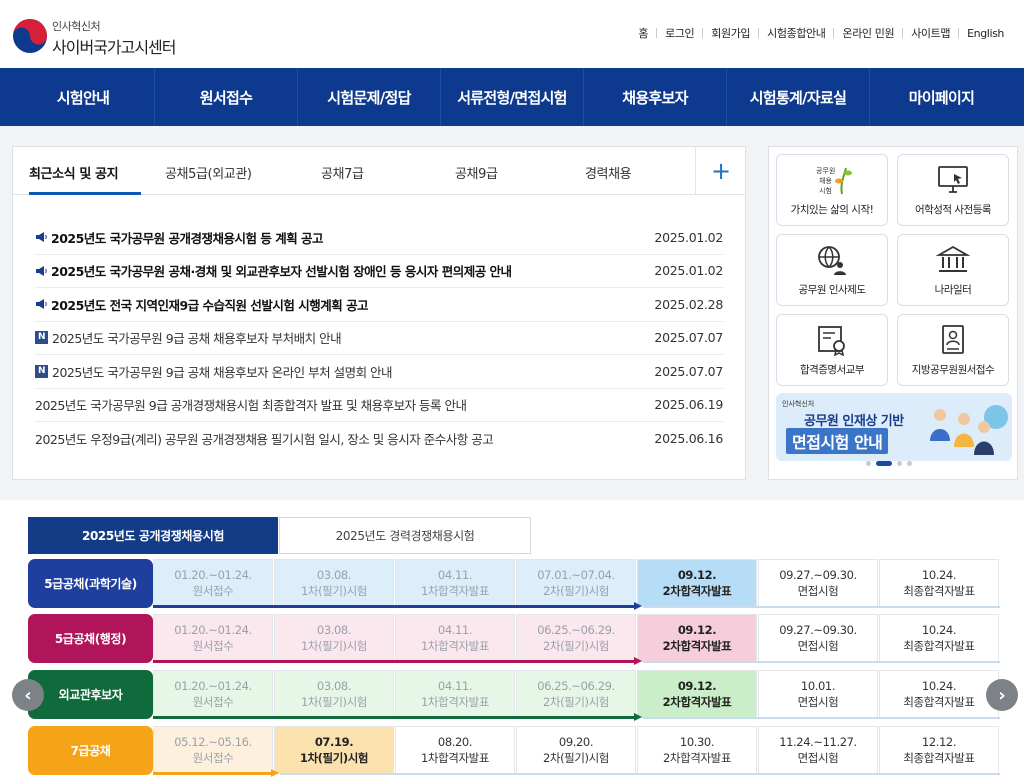 This screenshot has height=778, width=1024. I want to click on quick-link-label: 가치있는 삶의 시작!, so click(832, 210).